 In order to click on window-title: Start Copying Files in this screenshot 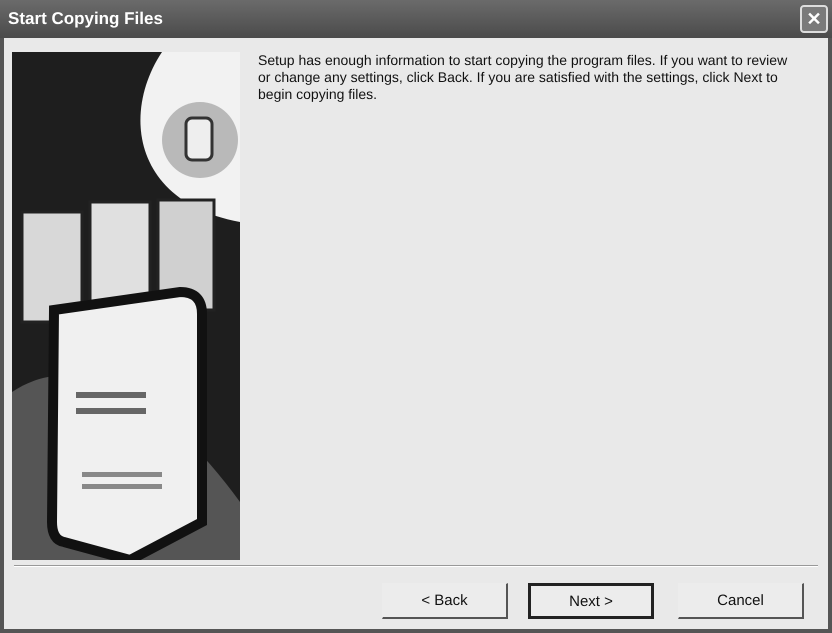, I will do `click(85, 19)`.